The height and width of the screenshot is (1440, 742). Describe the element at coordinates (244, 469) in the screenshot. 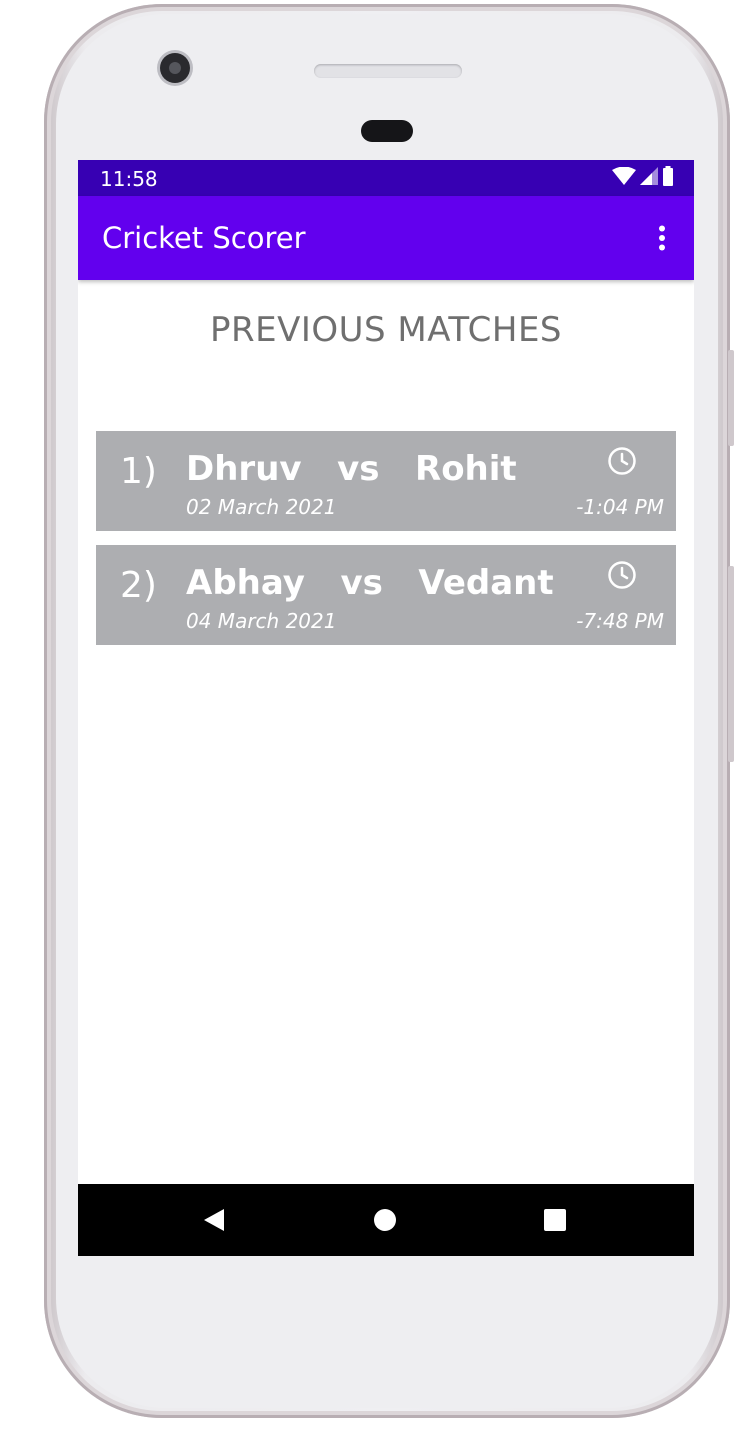

I see `team-a-name: Dhruv` at that location.